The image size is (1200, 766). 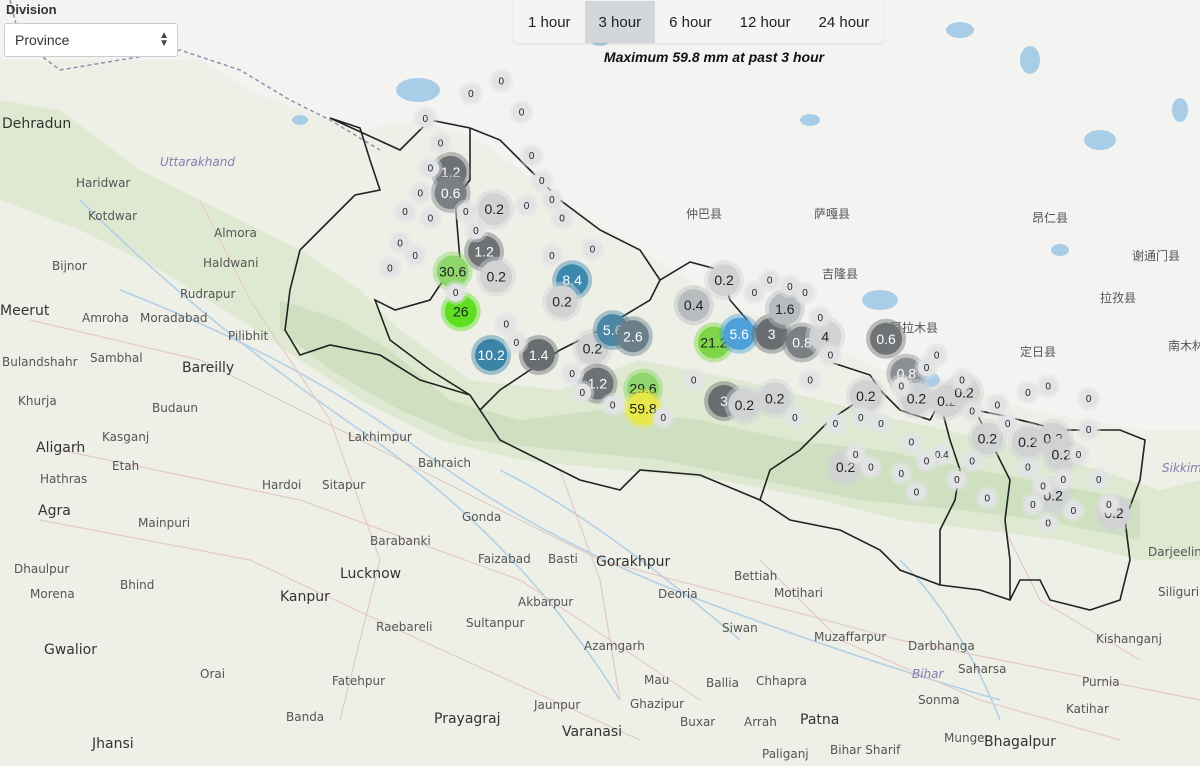 I want to click on station-marker: 0.6, so click(x=886, y=338).